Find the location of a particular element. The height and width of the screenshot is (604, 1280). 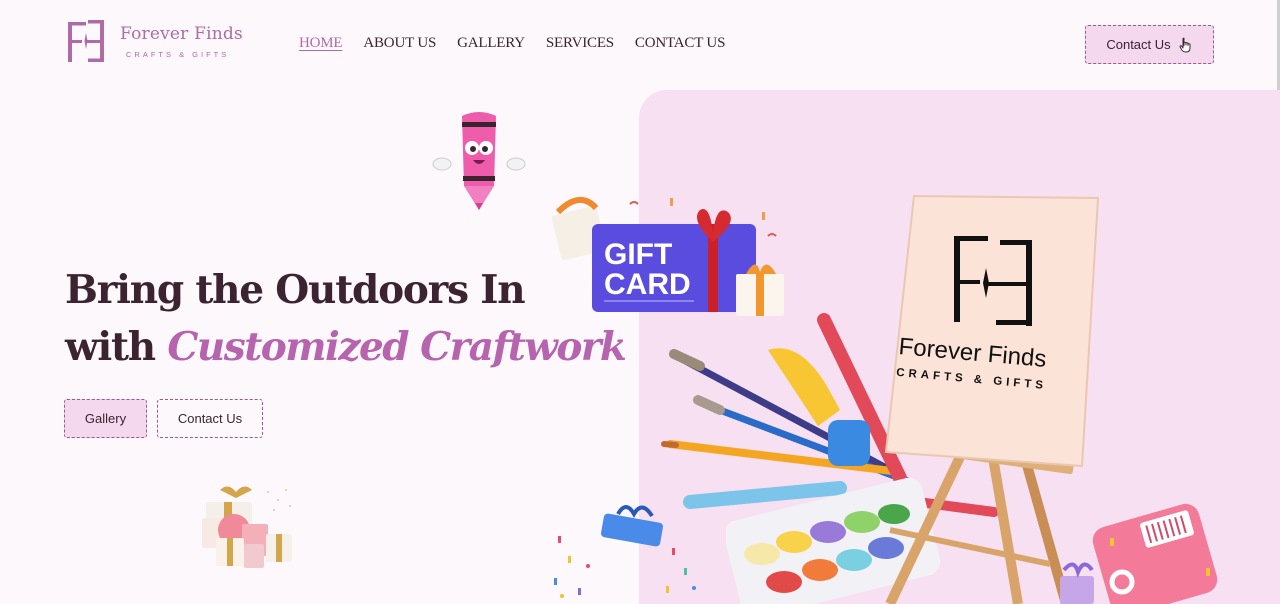

gift-card-word1: GIFT is located at coordinates (638, 254).